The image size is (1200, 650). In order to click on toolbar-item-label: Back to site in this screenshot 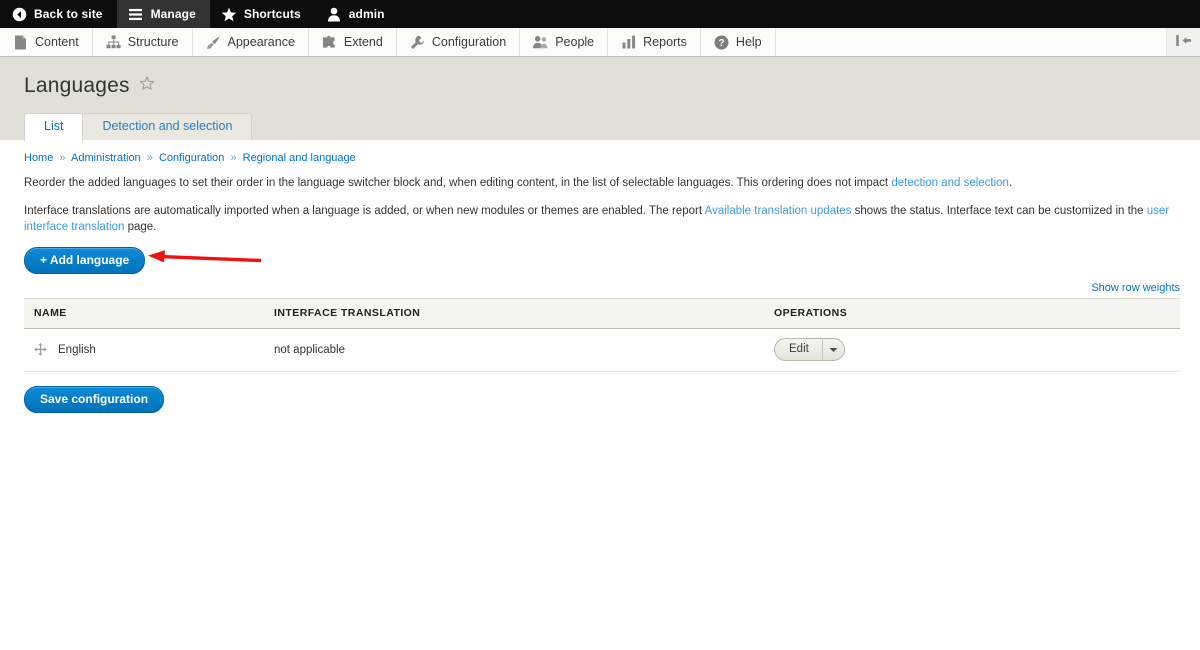, I will do `click(68, 14)`.